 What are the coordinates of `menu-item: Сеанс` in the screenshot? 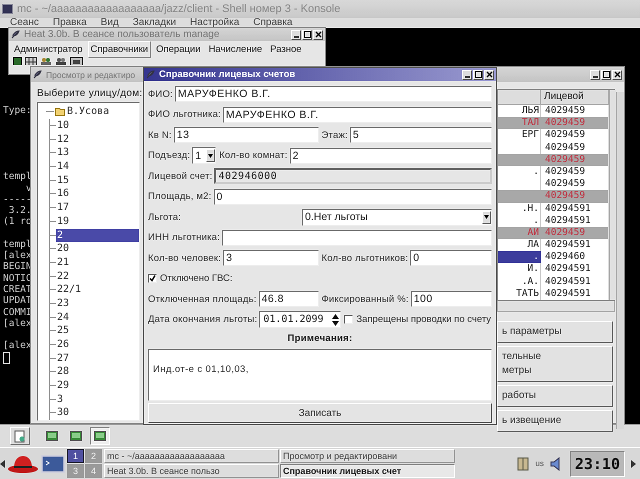 It's located at (24, 23).